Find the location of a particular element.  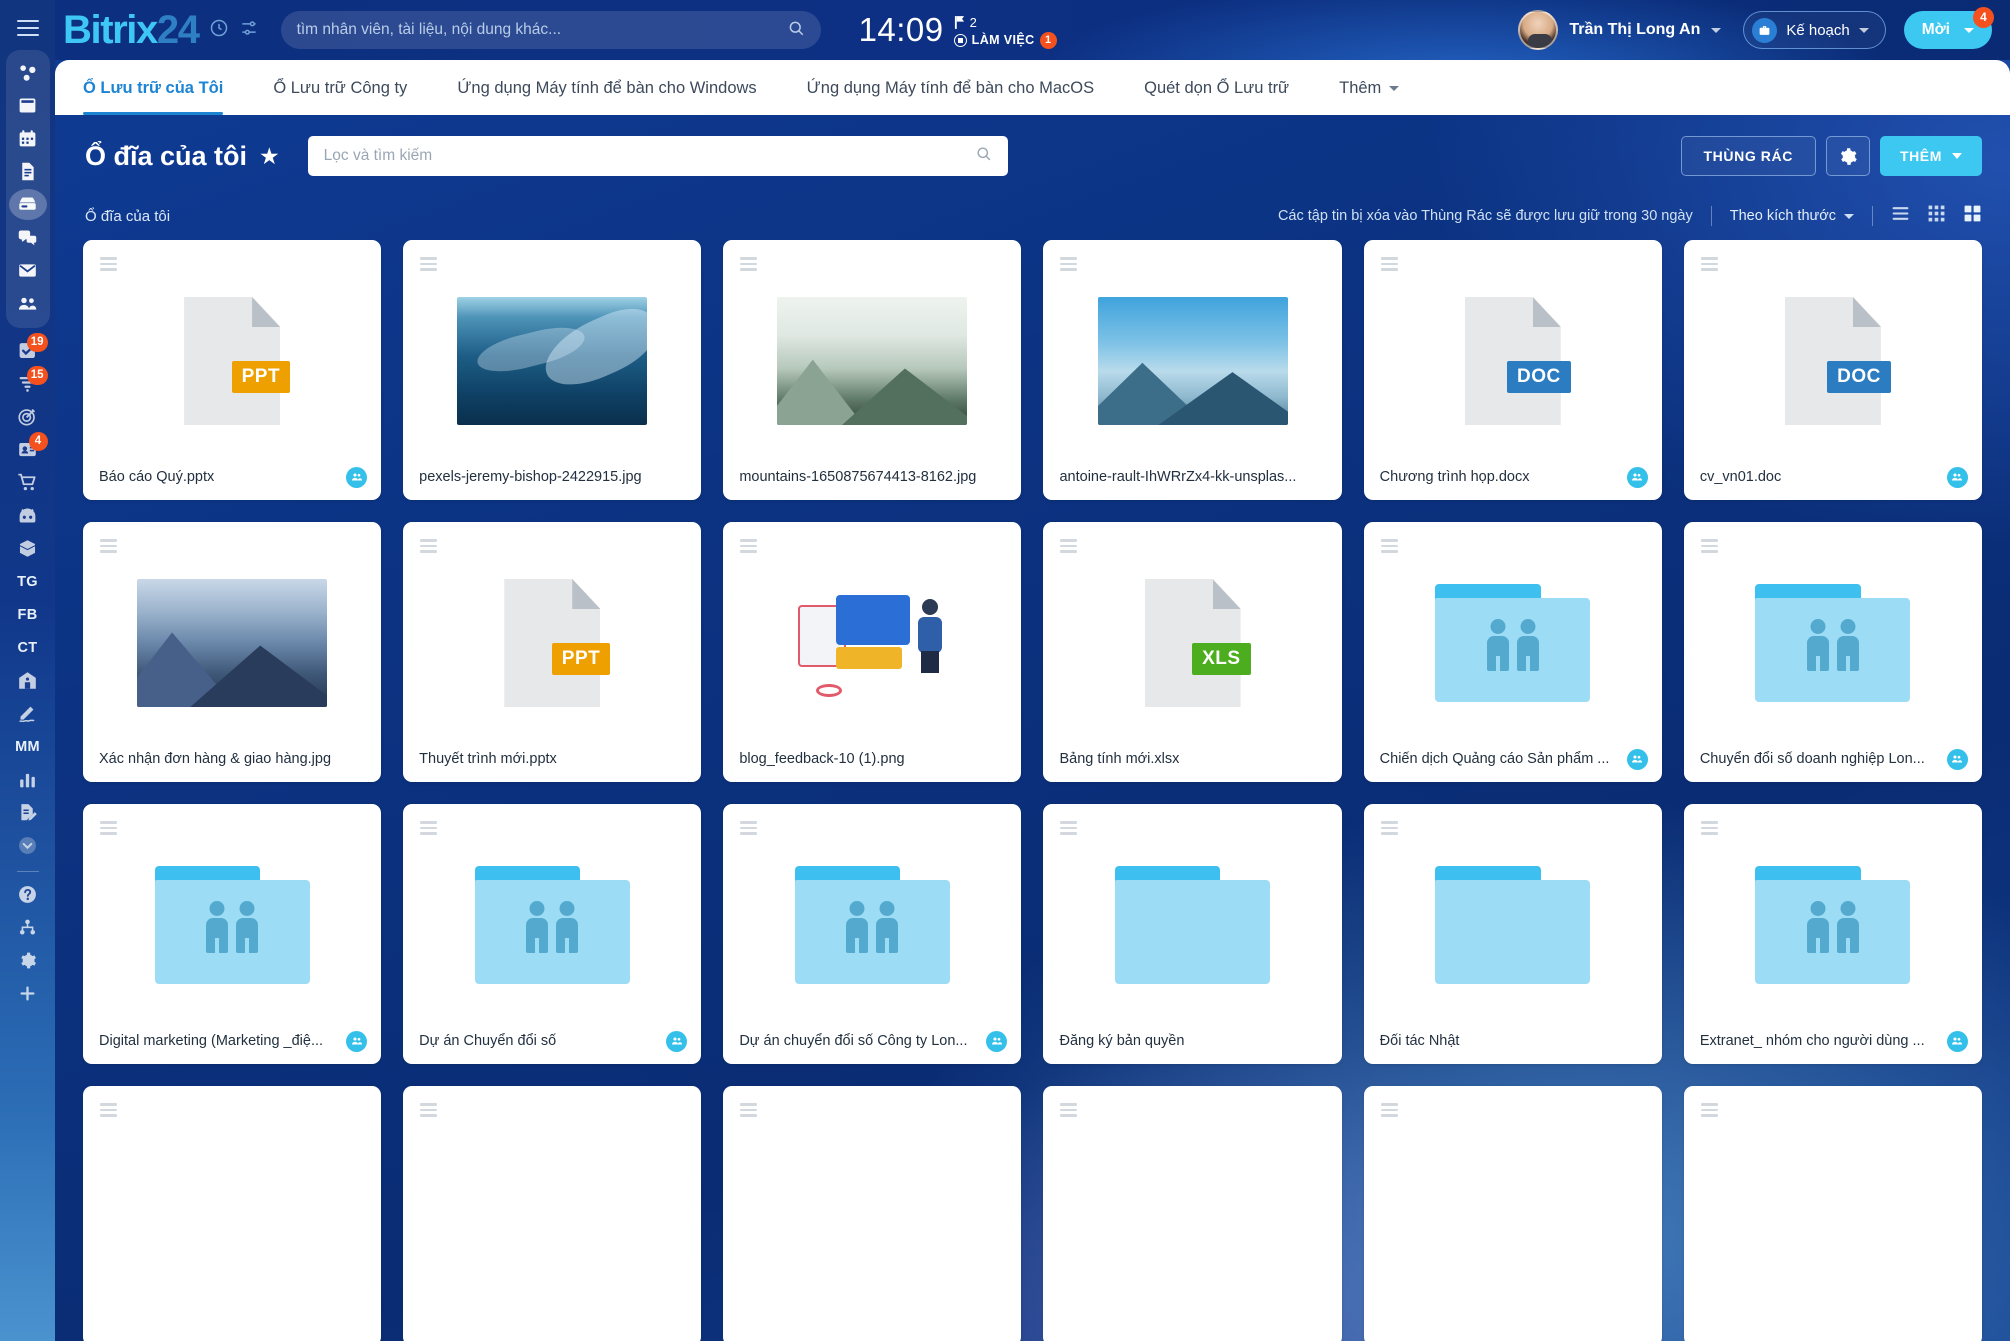

view-compact-grid-icon is located at coordinates (1936, 216).